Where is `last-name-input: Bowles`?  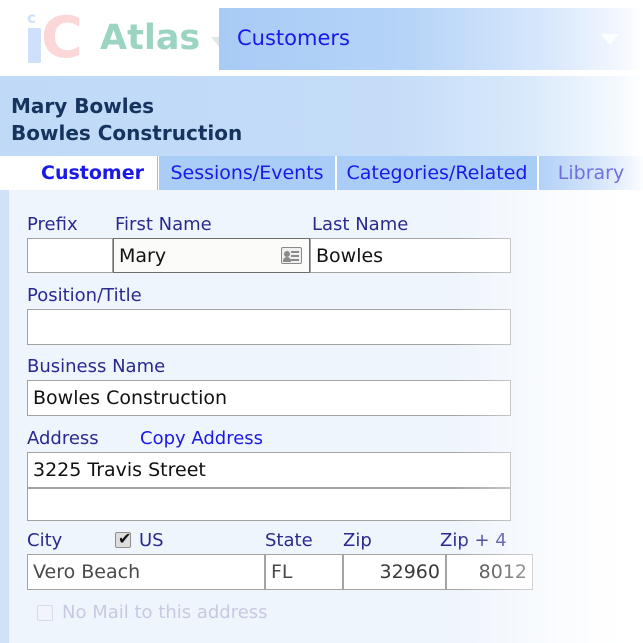
last-name-input: Bowles is located at coordinates (410, 255).